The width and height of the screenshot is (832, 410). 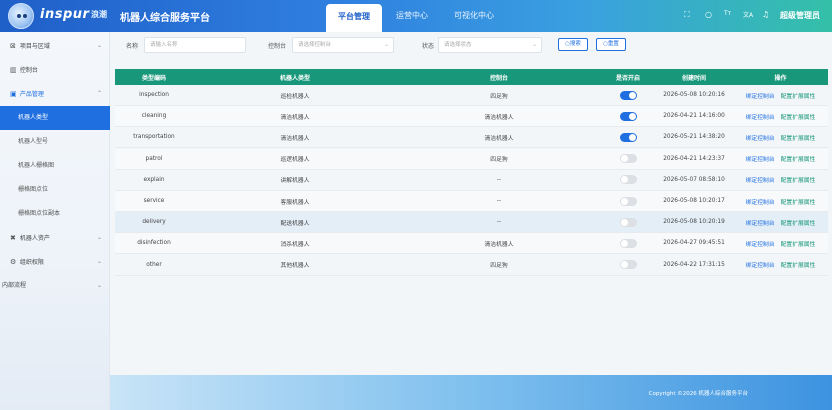 I want to click on bell-icon: ♫, so click(x=765, y=14).